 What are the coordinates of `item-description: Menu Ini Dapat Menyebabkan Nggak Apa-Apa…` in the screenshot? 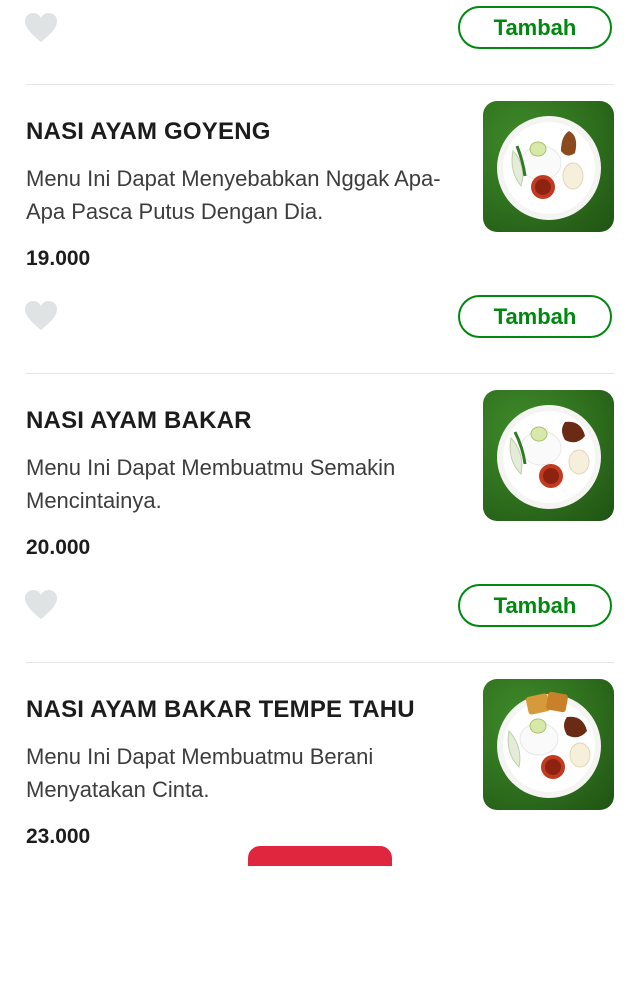 It's located at (233, 195).